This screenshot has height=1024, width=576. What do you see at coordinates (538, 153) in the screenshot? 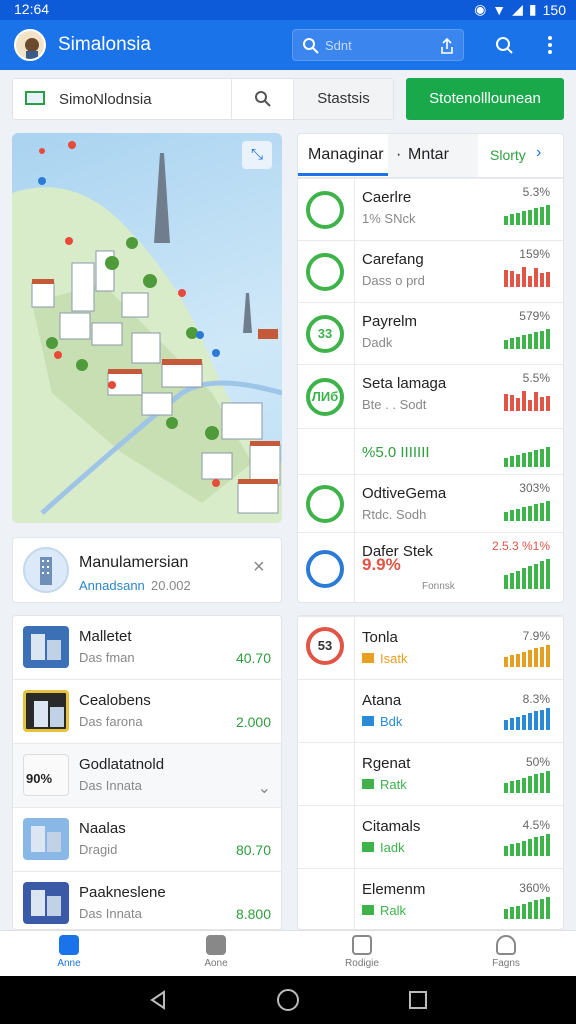
I see `chevron-right-icon: ›` at bounding box center [538, 153].